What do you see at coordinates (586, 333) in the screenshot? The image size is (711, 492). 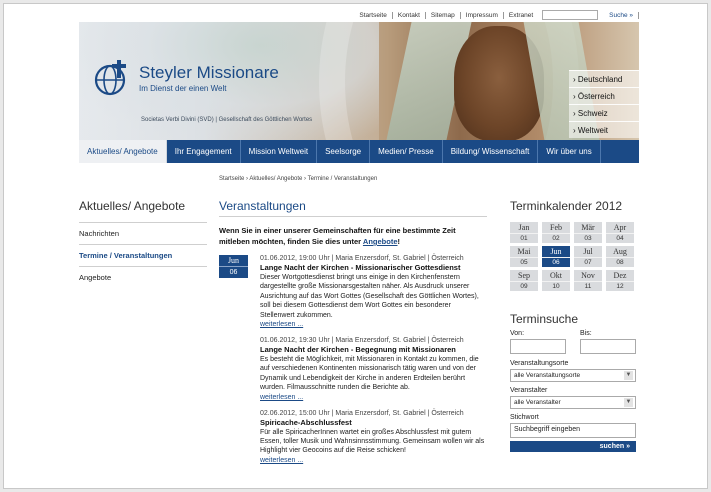 I see `to-label: Bis:` at bounding box center [586, 333].